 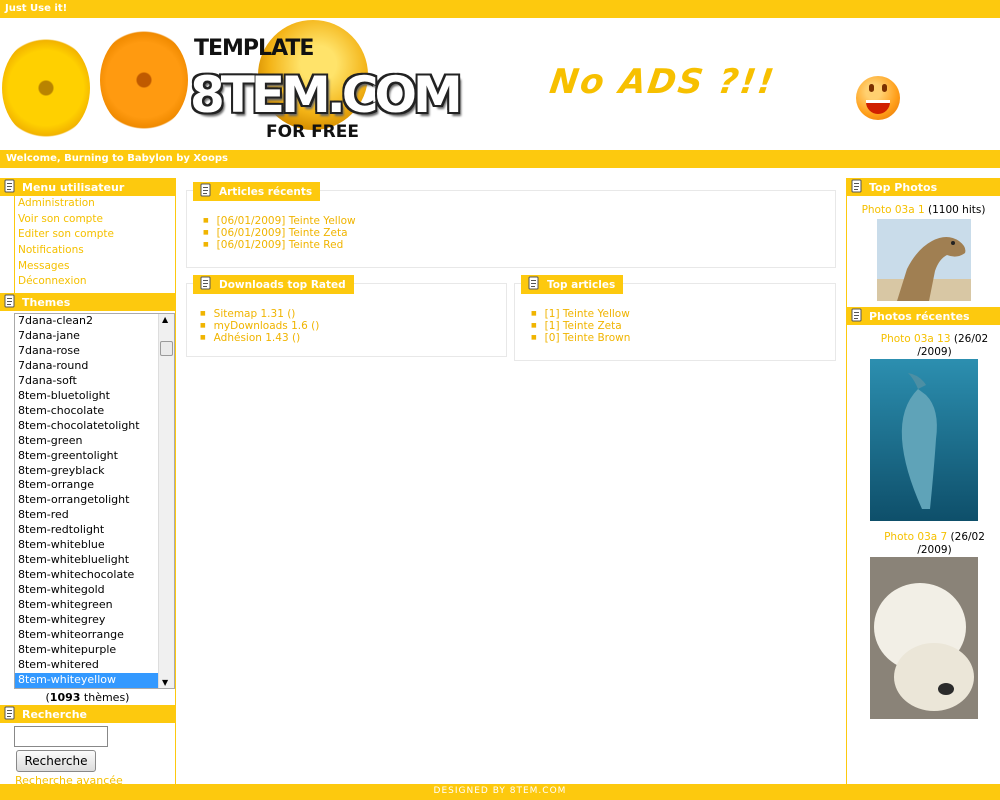 I want to click on themes-title-text: Themes, so click(x=46, y=303).